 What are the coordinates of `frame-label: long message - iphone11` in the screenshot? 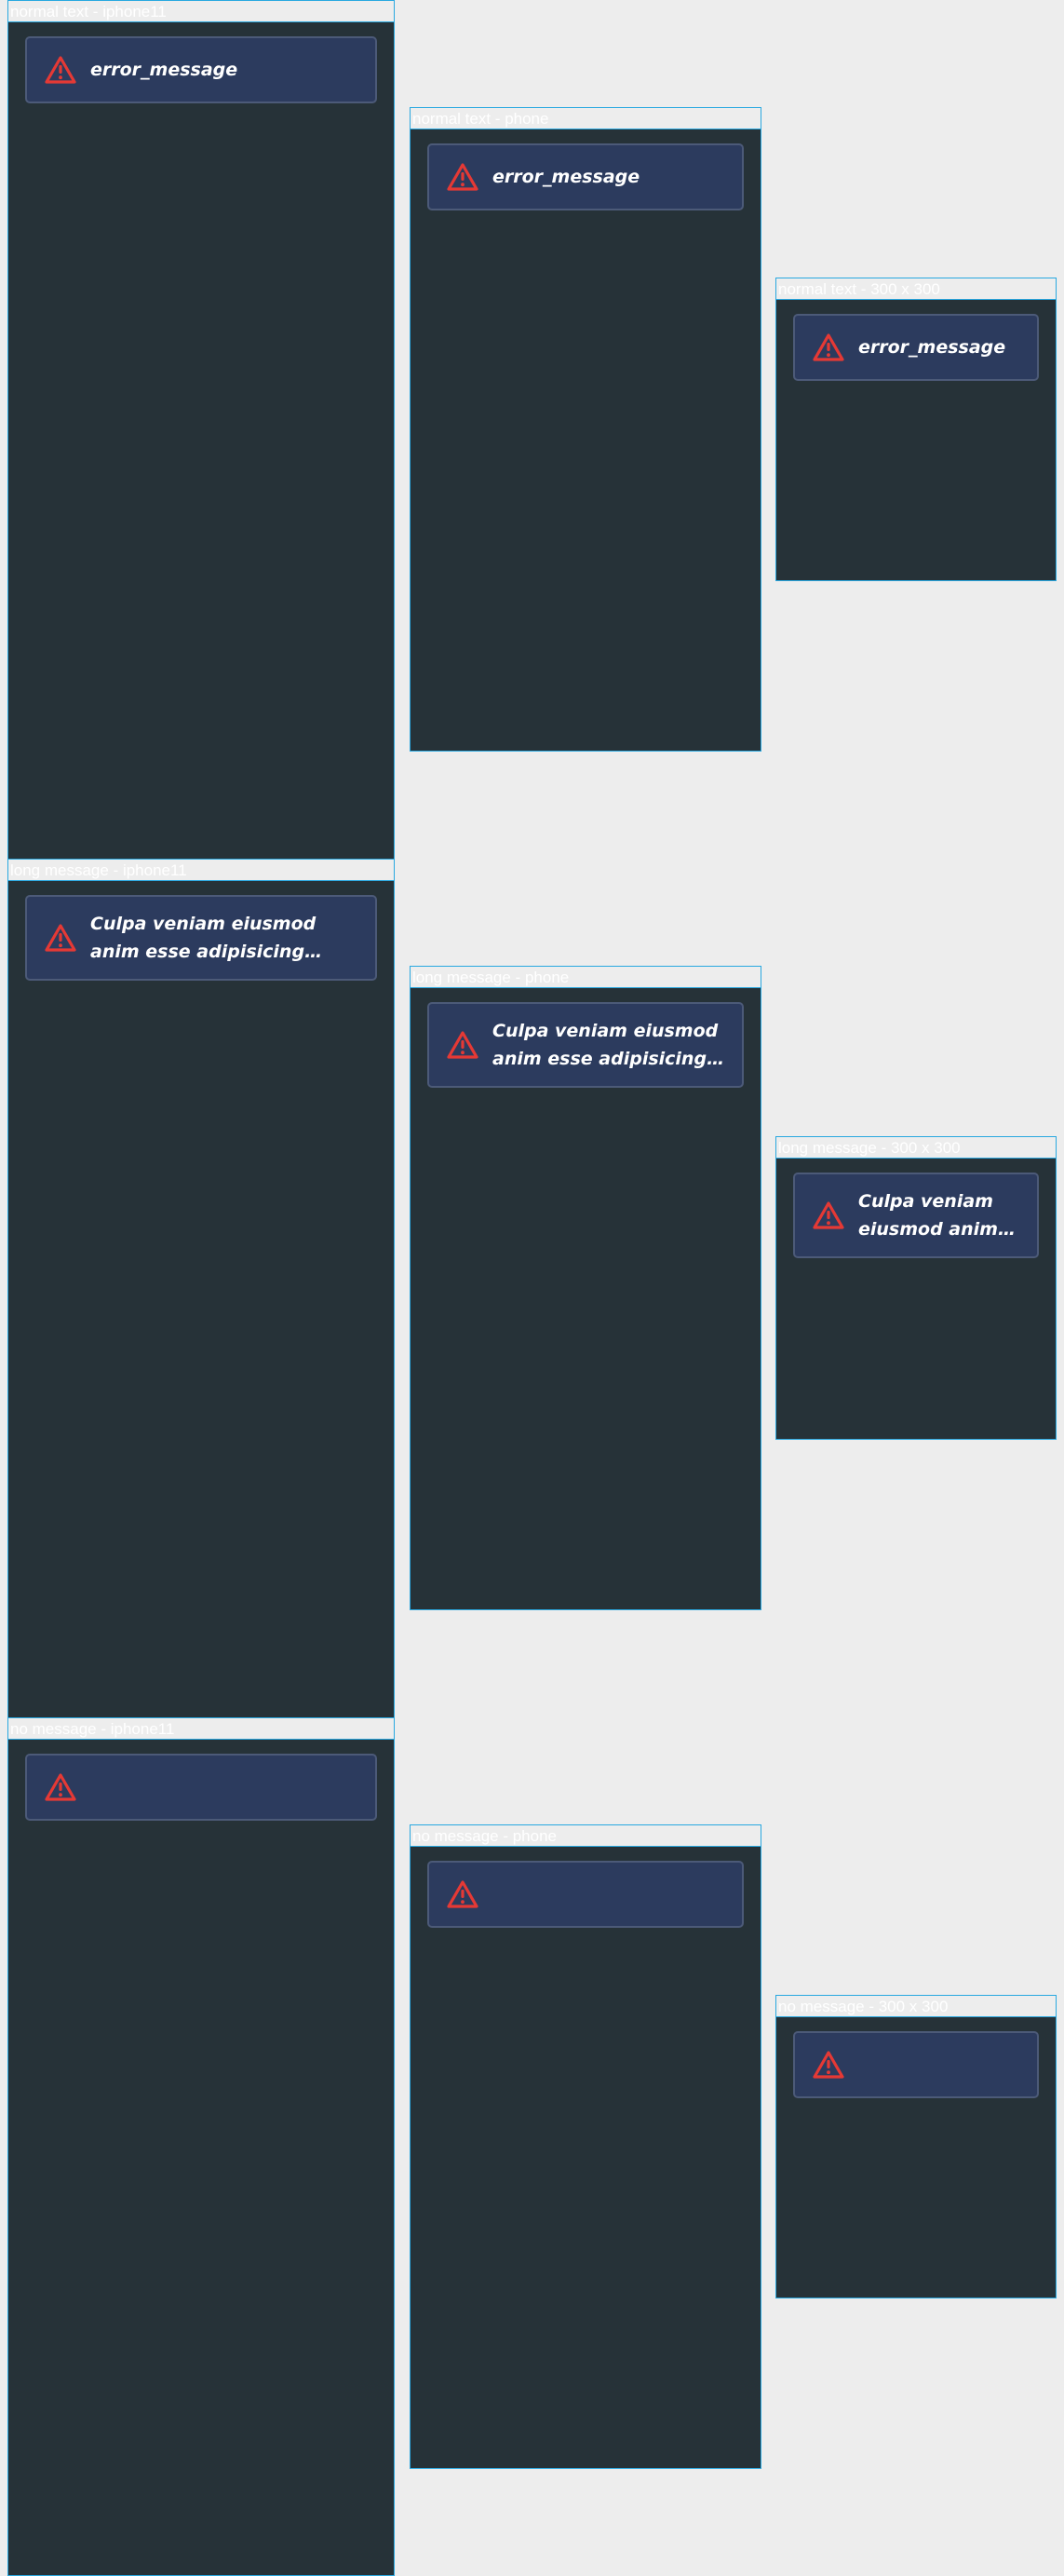 It's located at (201, 870).